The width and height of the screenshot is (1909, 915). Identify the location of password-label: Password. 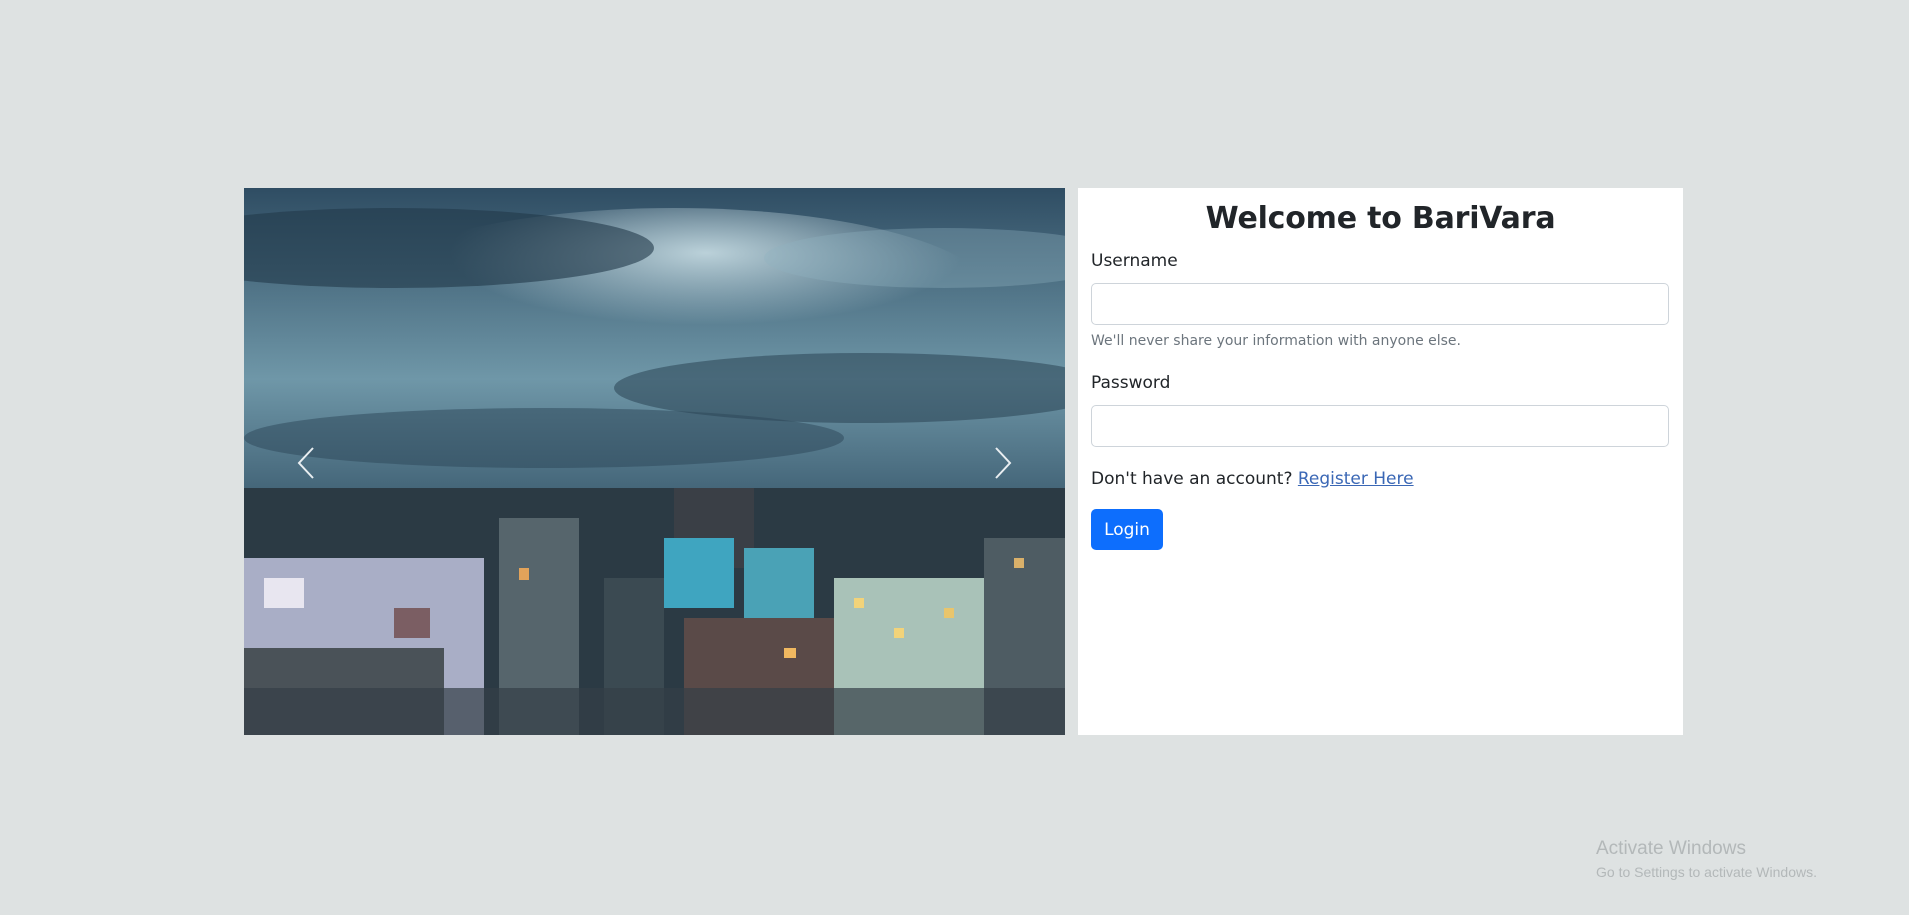
(1131, 383).